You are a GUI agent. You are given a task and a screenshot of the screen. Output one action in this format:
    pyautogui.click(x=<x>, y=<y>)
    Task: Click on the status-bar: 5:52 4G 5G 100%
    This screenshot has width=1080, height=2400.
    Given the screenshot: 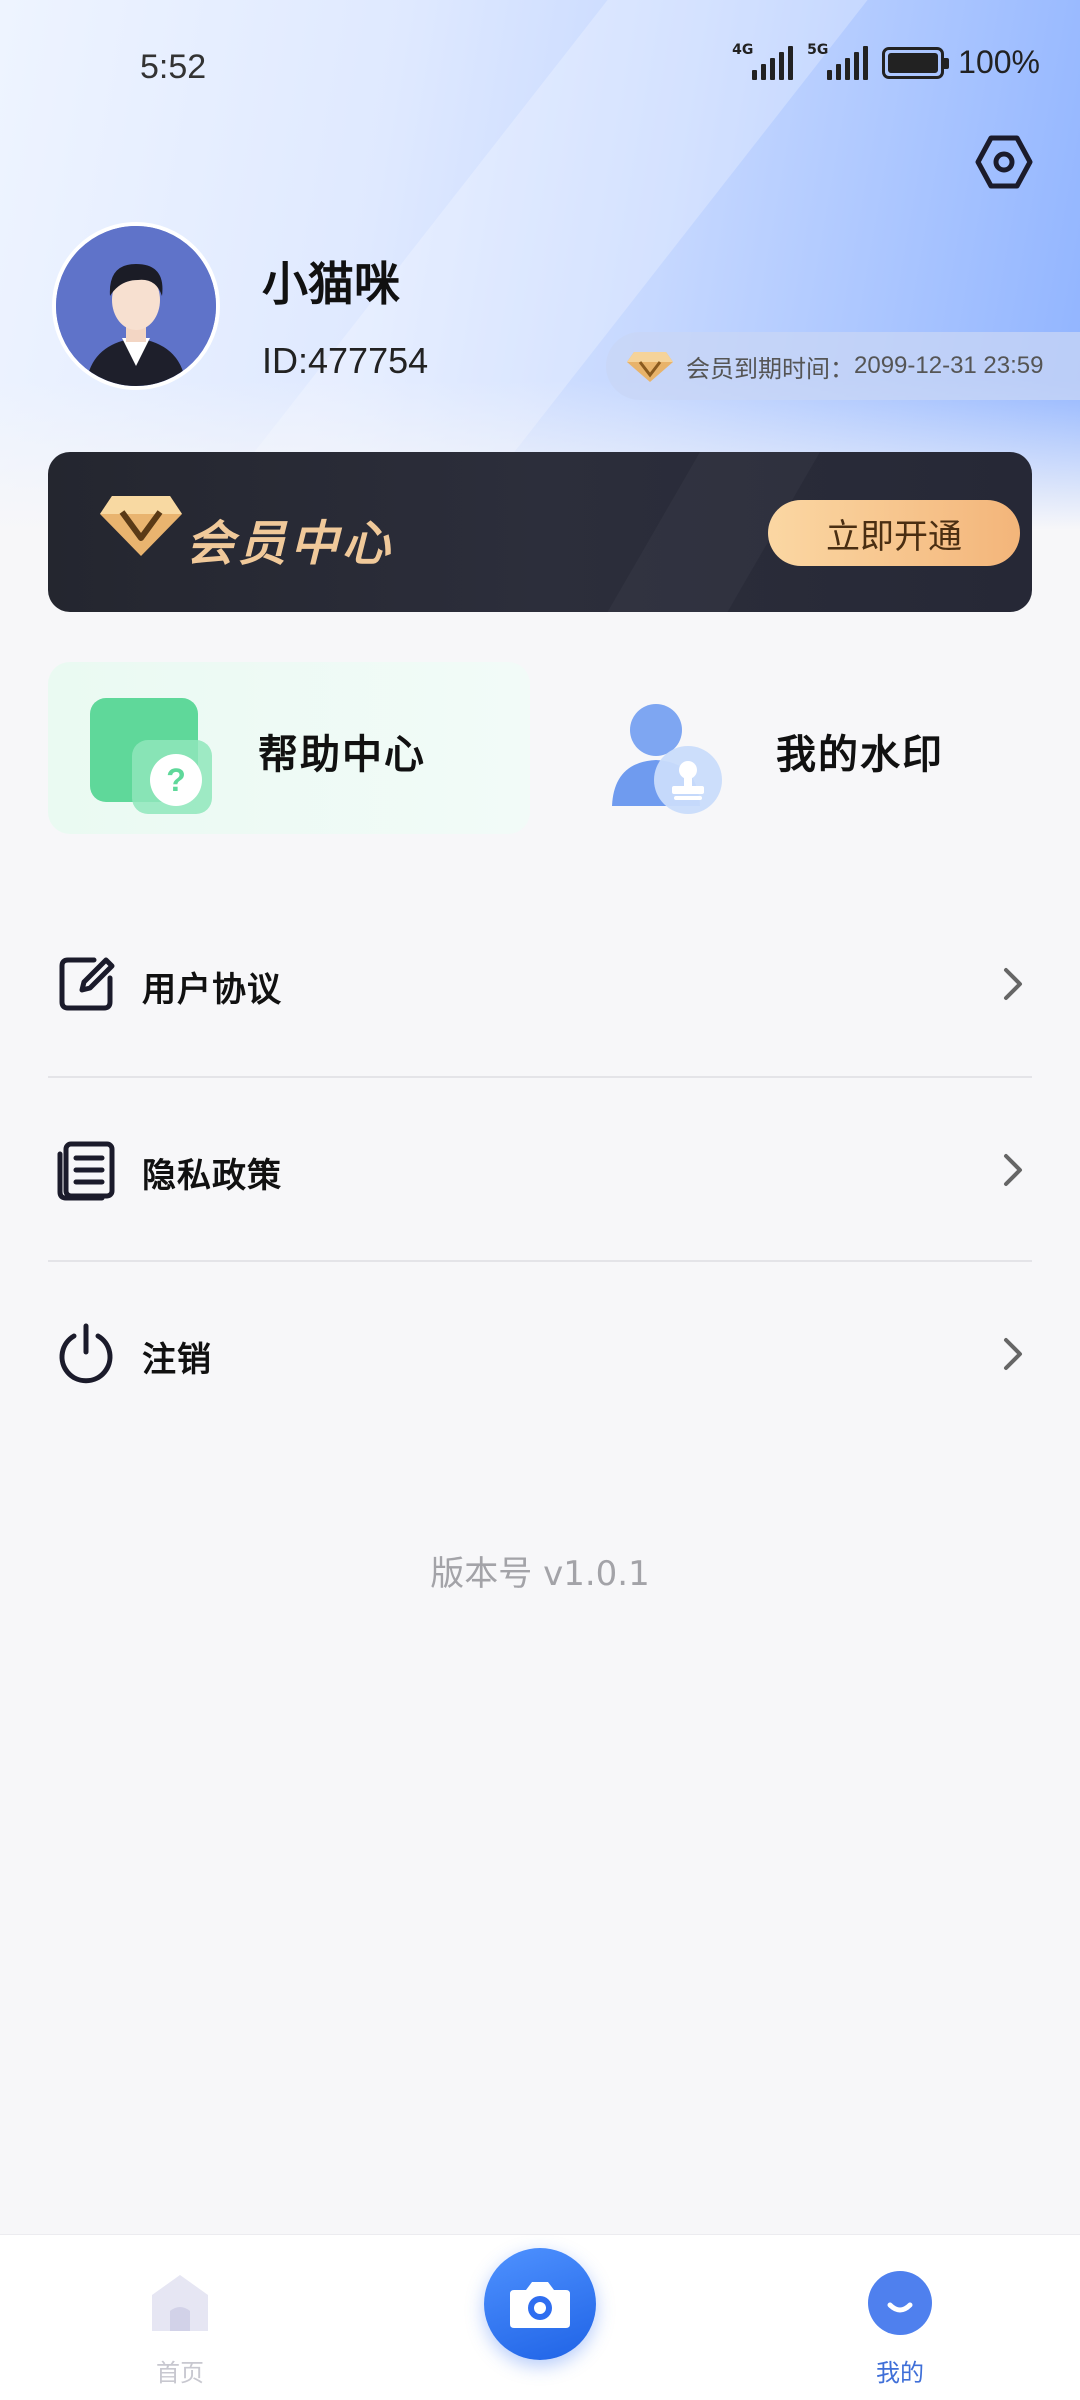 What is the action you would take?
    pyautogui.click(x=540, y=65)
    